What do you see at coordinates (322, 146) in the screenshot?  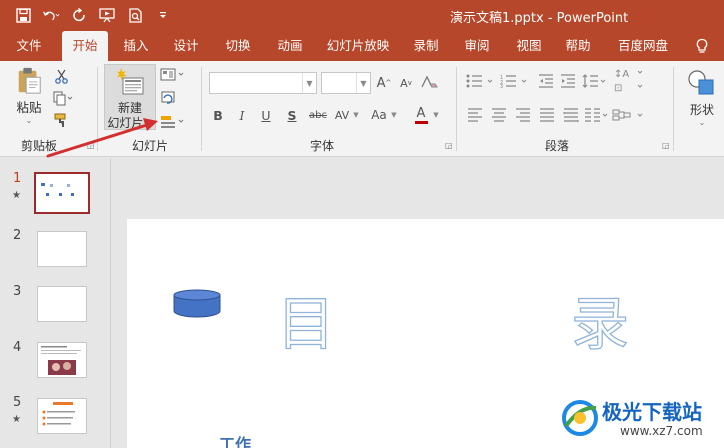 I see `font-group-label: 字体` at bounding box center [322, 146].